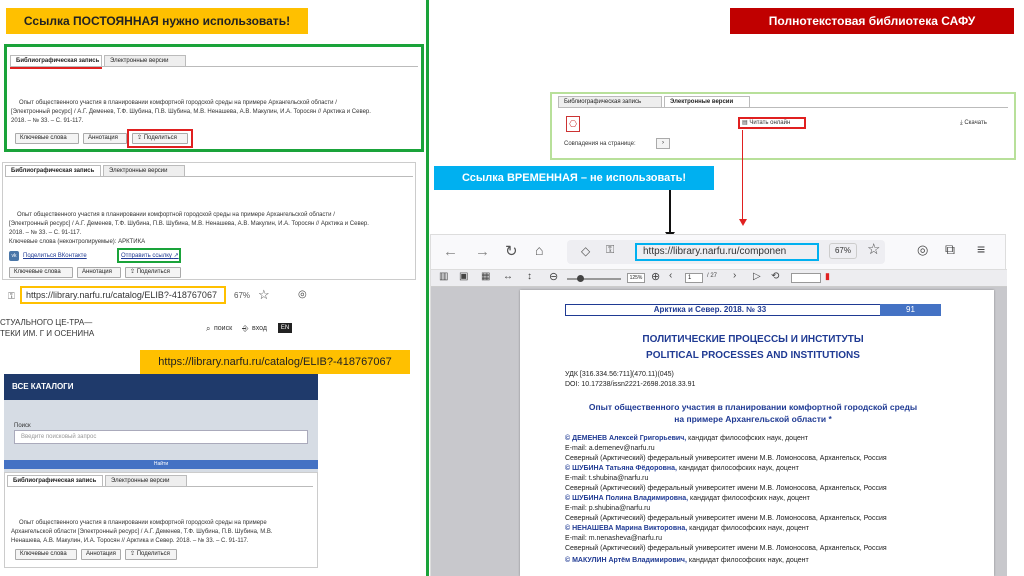 The image size is (1024, 576). I want to click on next-page-icon: ›, so click(734, 275).